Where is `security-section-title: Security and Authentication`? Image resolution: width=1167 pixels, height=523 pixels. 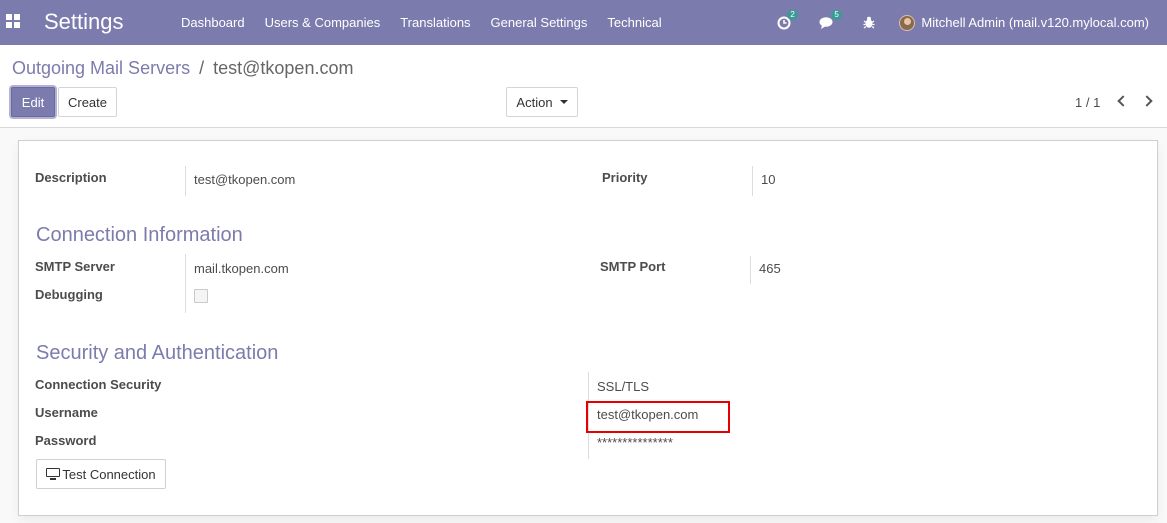 security-section-title: Security and Authentication is located at coordinates (157, 353).